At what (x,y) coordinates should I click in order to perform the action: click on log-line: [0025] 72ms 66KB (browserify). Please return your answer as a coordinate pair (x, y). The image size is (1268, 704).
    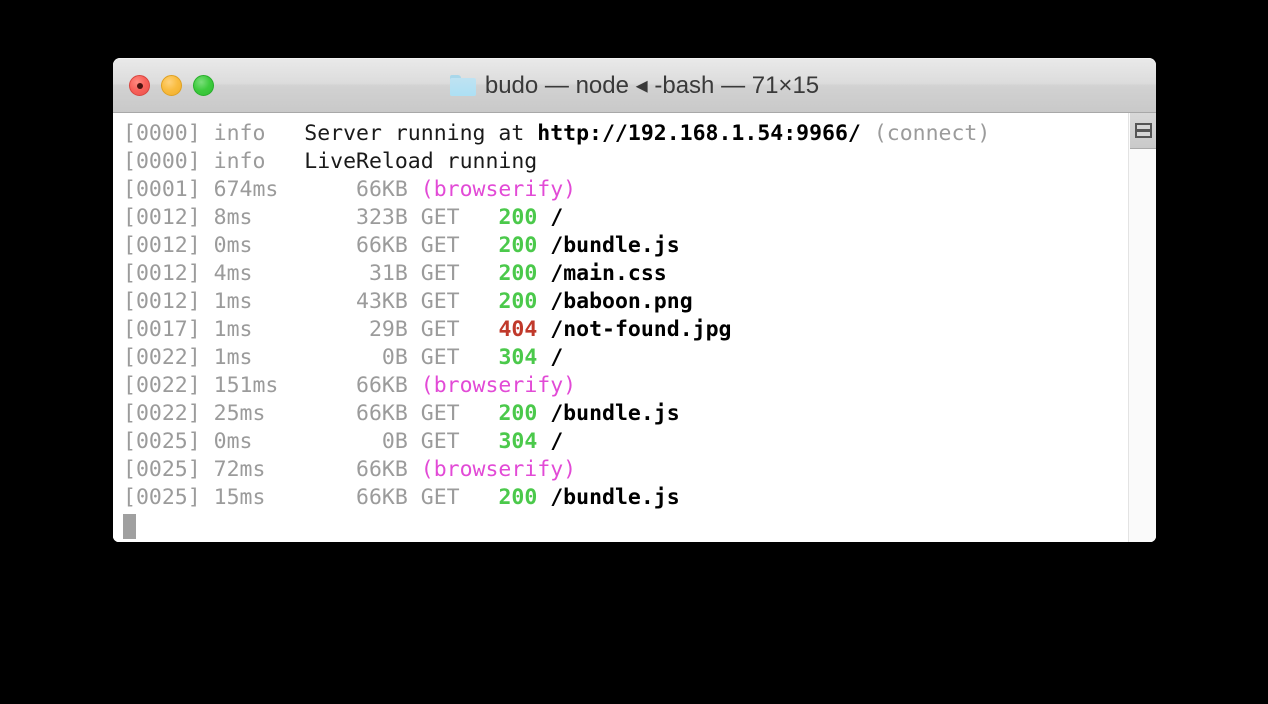
    Looking at the image, I should click on (620, 470).